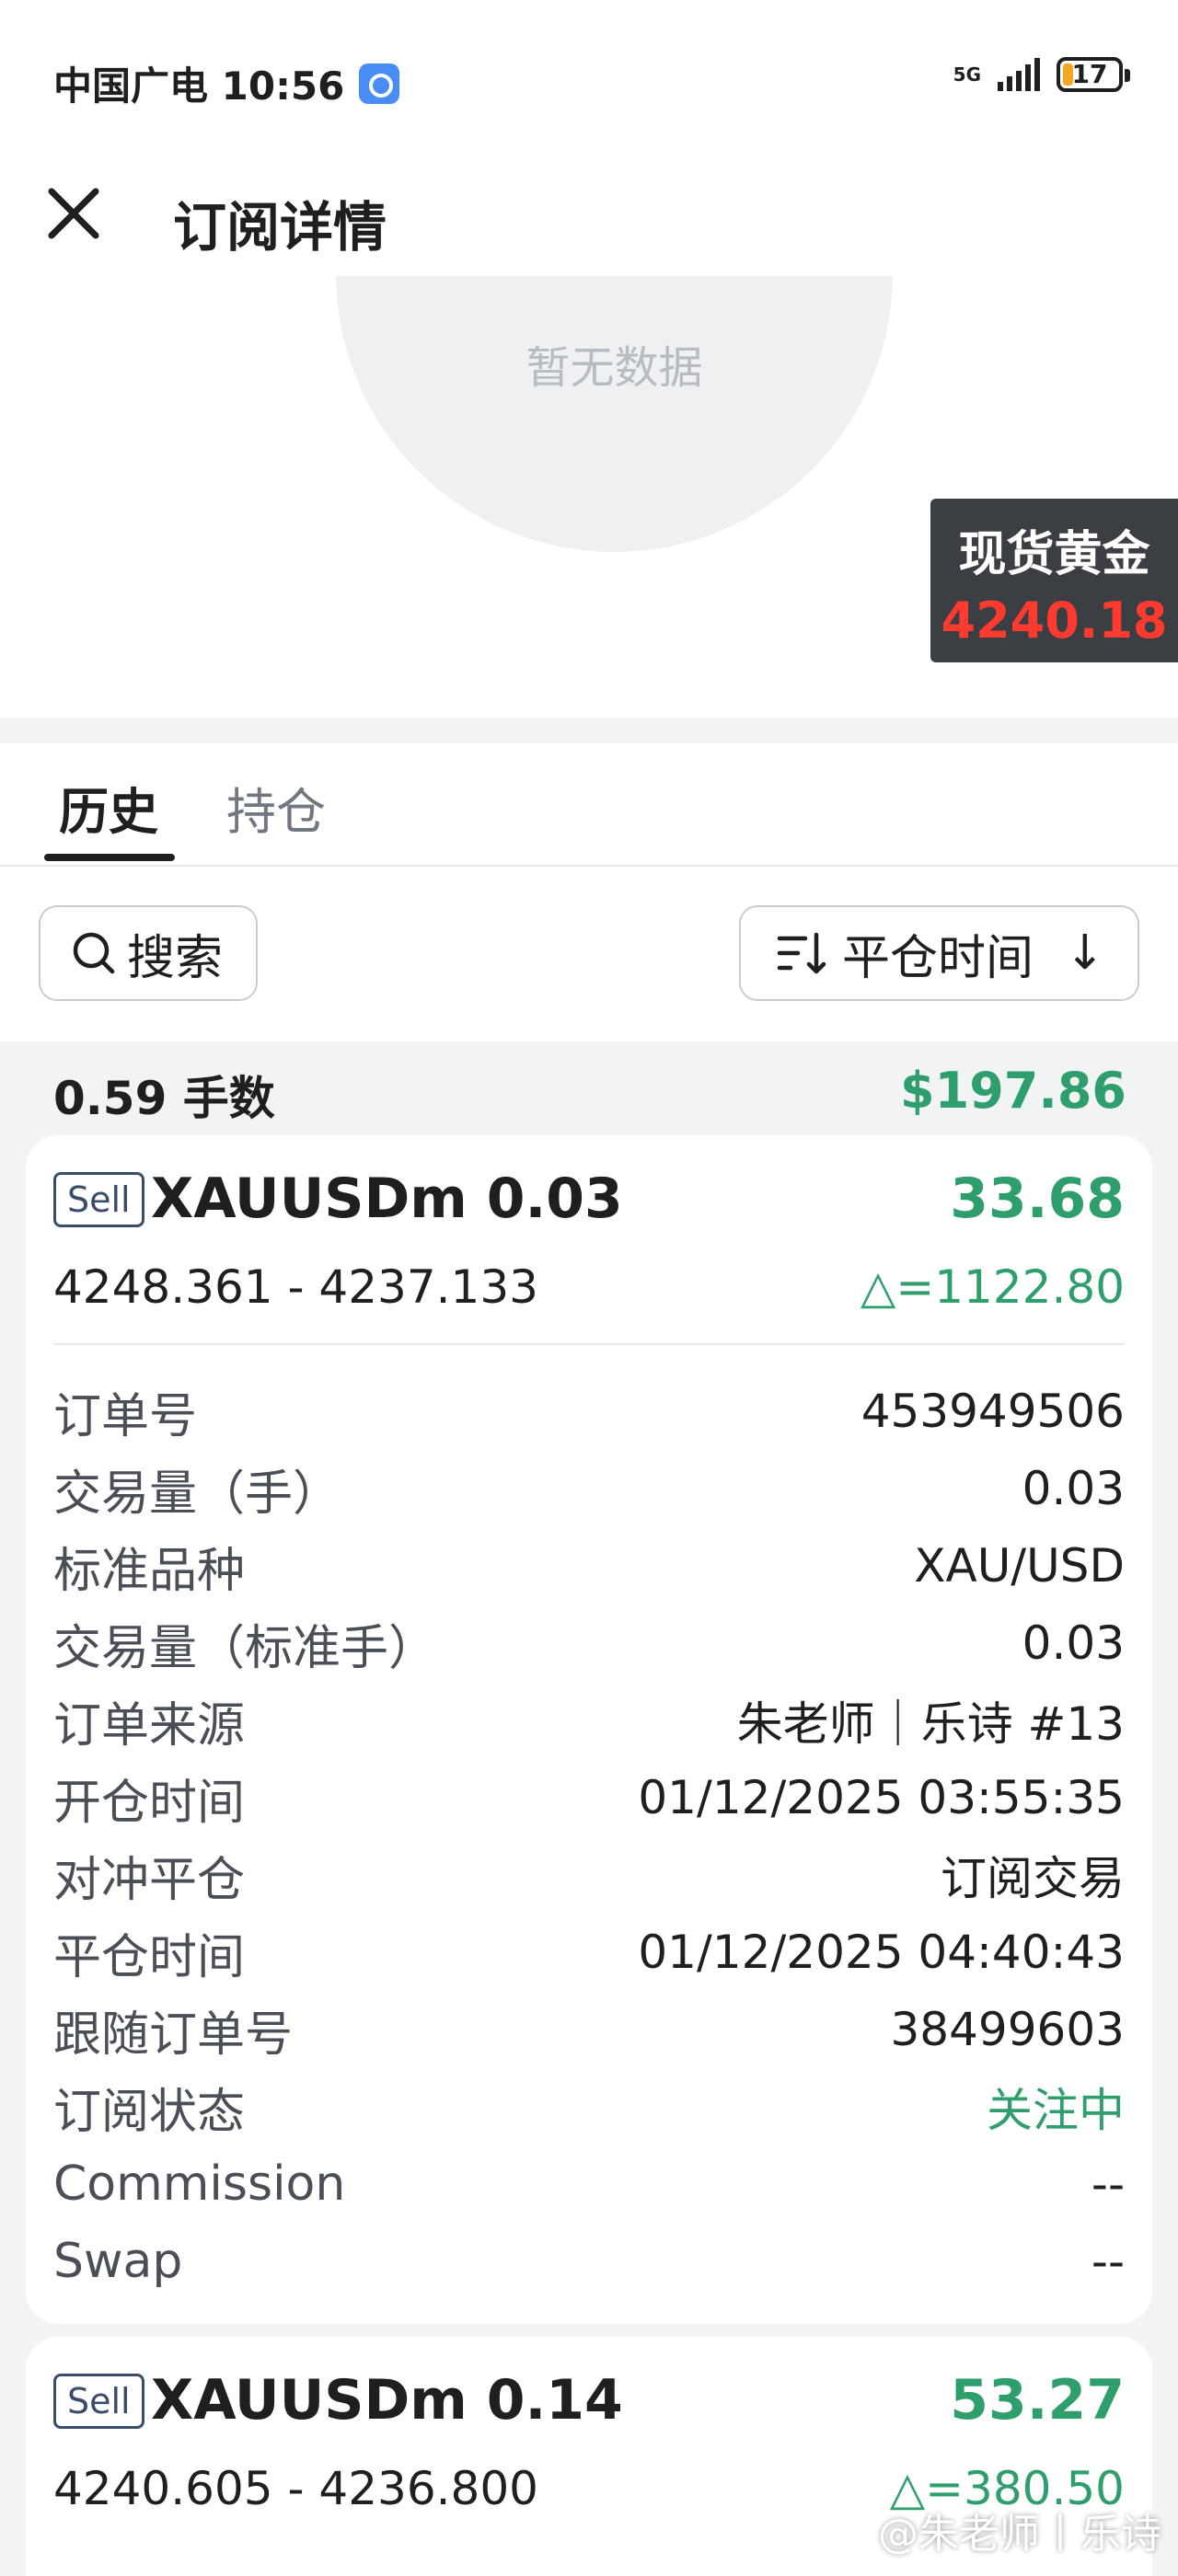 The image size is (1178, 2576). What do you see at coordinates (1054, 554) in the screenshot?
I see `spot-gold-label: 现货黄金` at bounding box center [1054, 554].